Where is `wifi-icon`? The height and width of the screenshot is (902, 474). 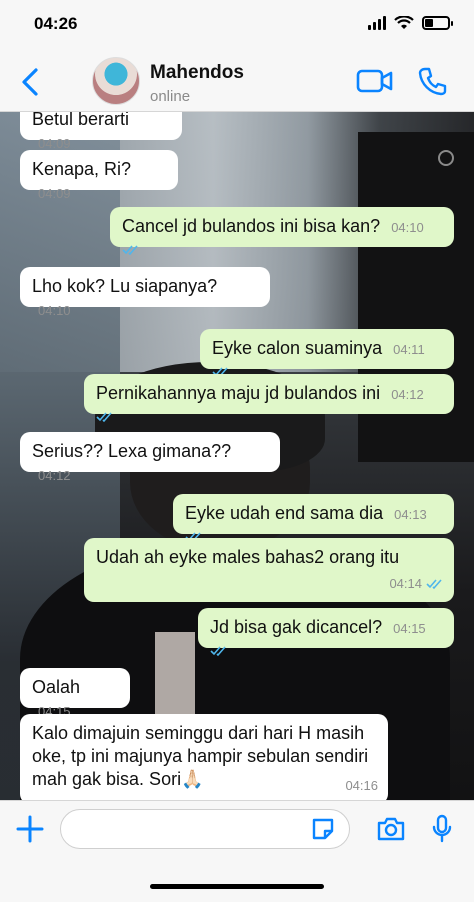
wifi-icon is located at coordinates (404, 22).